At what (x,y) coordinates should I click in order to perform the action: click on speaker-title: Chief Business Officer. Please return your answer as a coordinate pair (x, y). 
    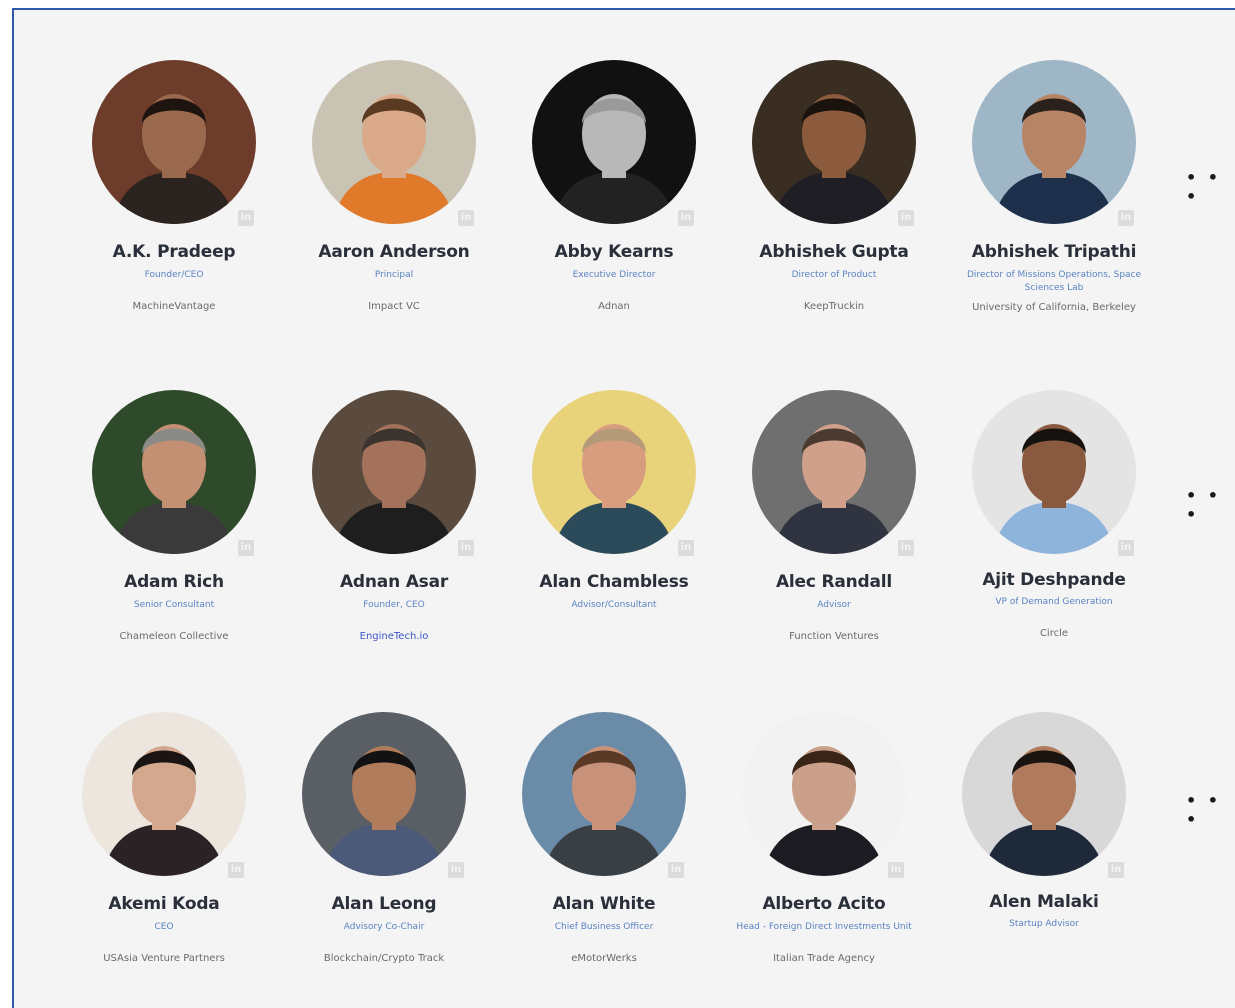
    Looking at the image, I should click on (604, 927).